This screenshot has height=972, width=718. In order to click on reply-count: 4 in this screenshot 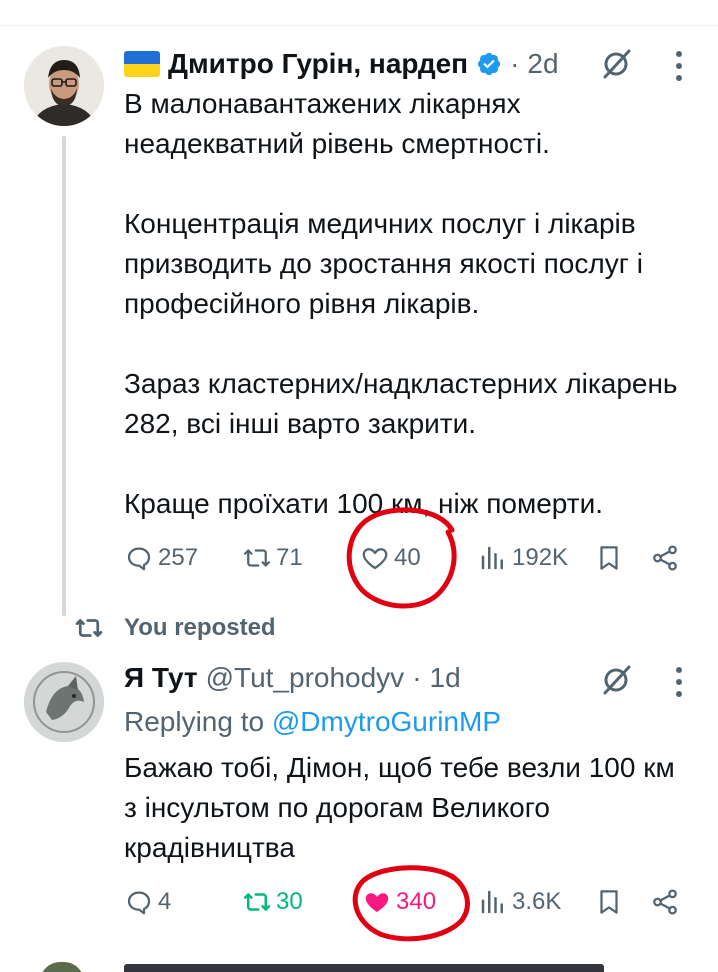, I will do `click(165, 901)`.